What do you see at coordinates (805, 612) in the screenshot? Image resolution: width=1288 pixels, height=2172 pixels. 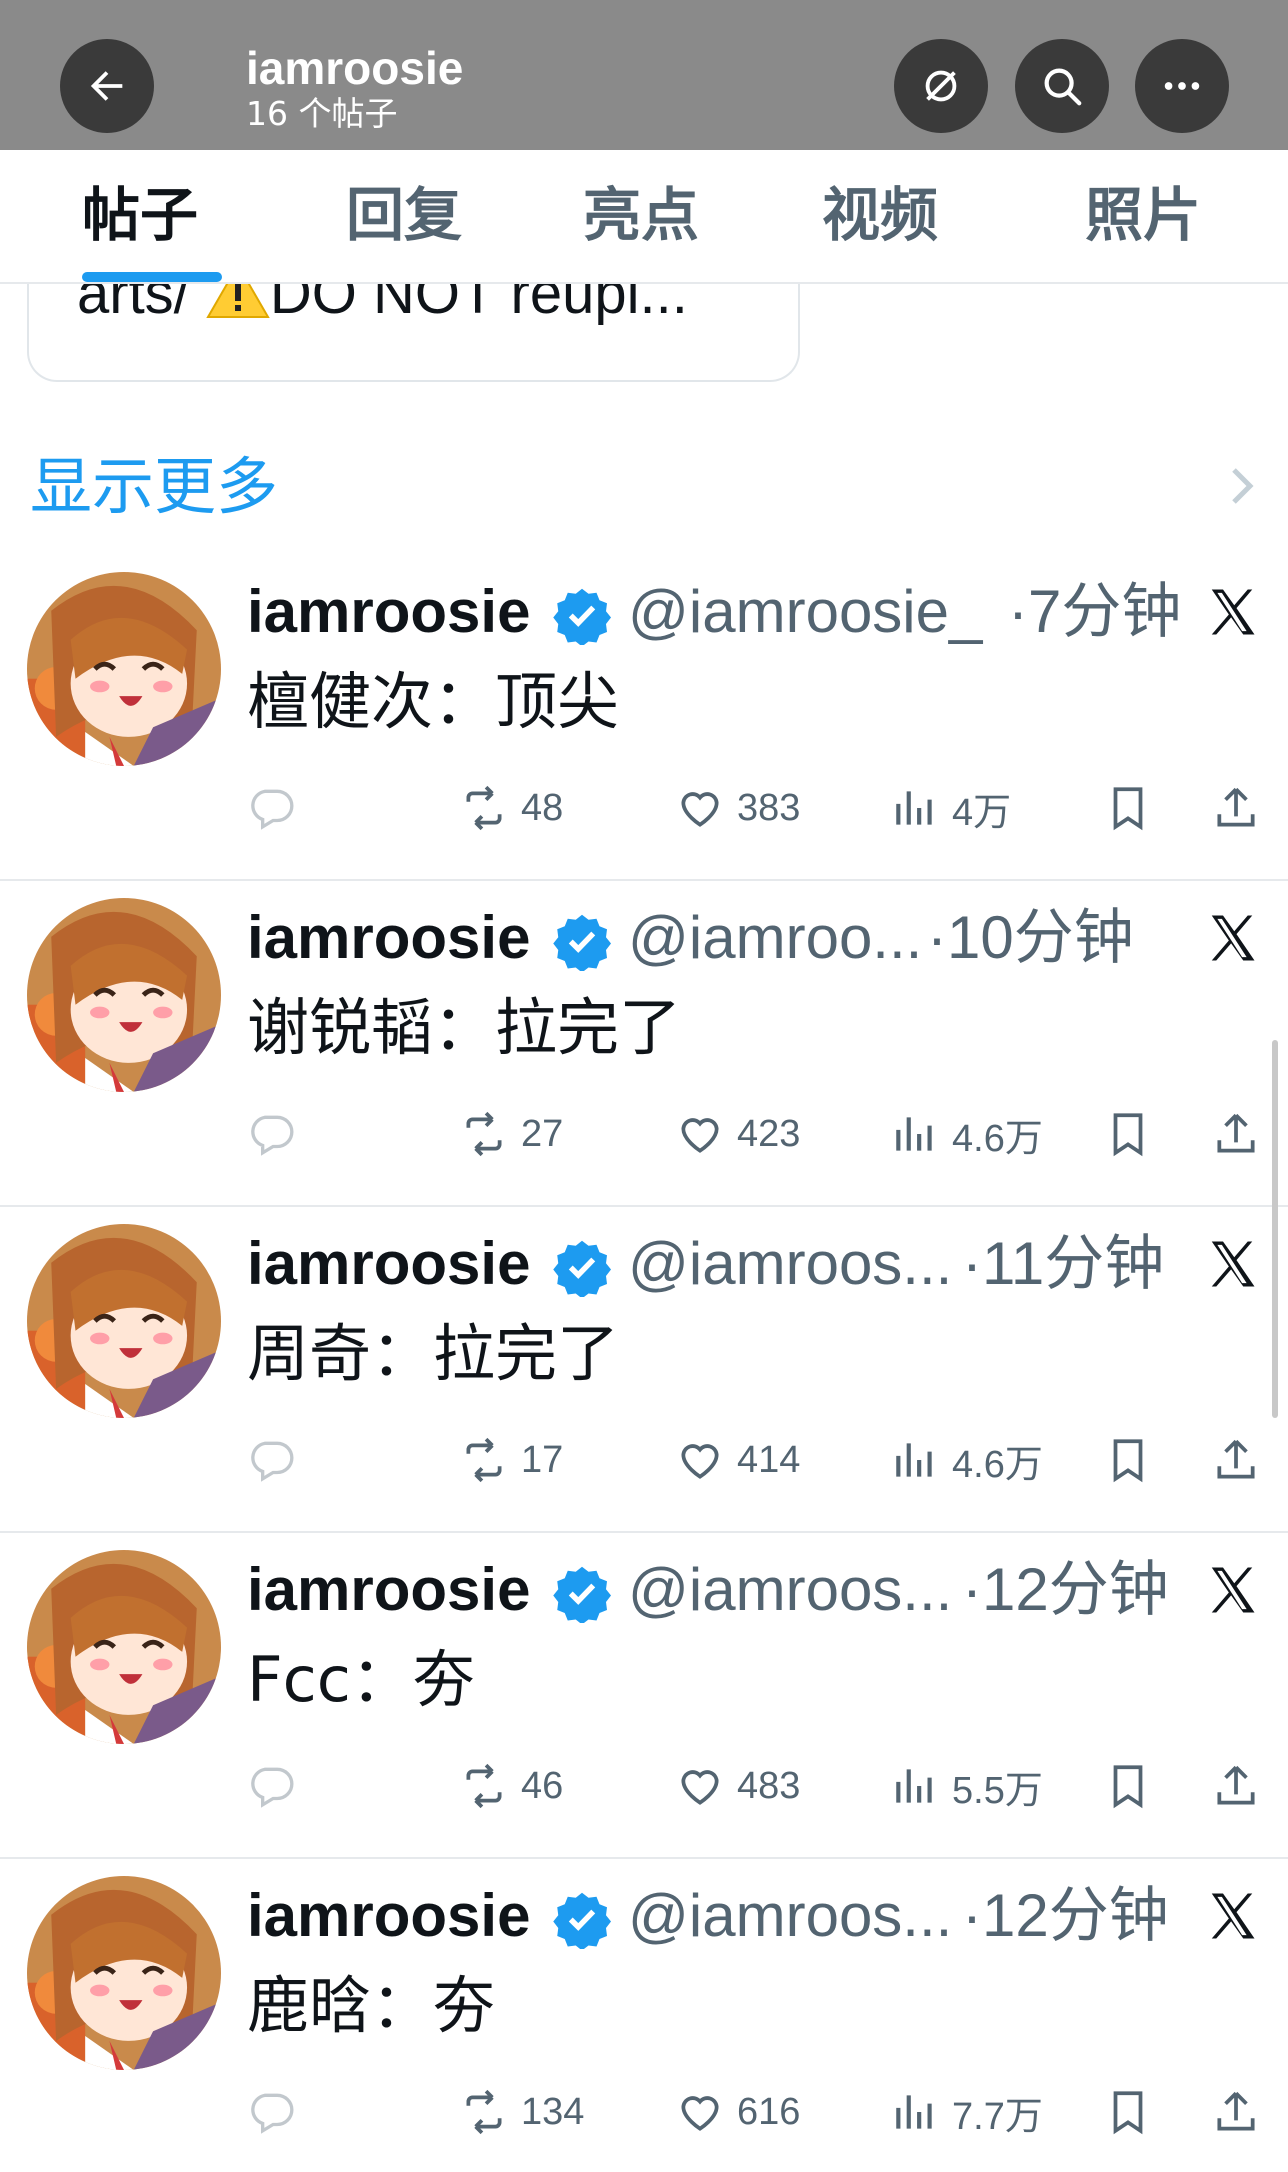 I see `tweet-handle: @iamroosie_` at bounding box center [805, 612].